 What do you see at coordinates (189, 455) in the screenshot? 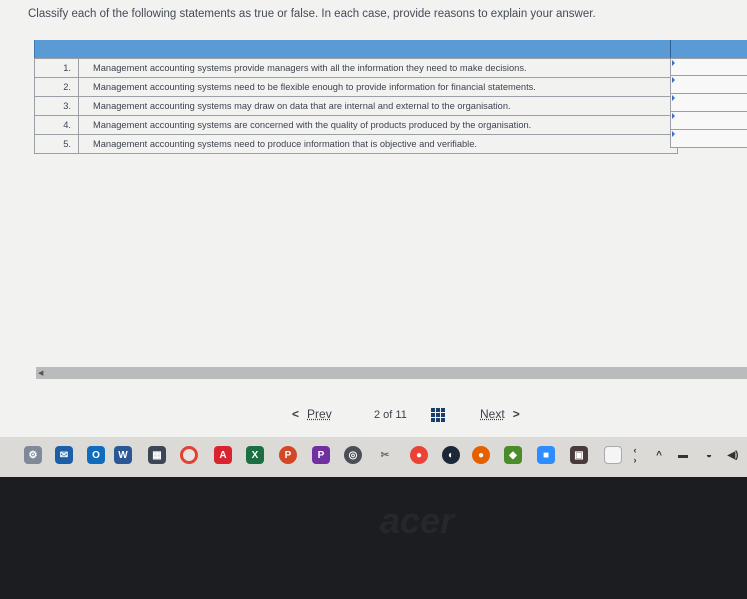
I see `chrome-icon` at bounding box center [189, 455].